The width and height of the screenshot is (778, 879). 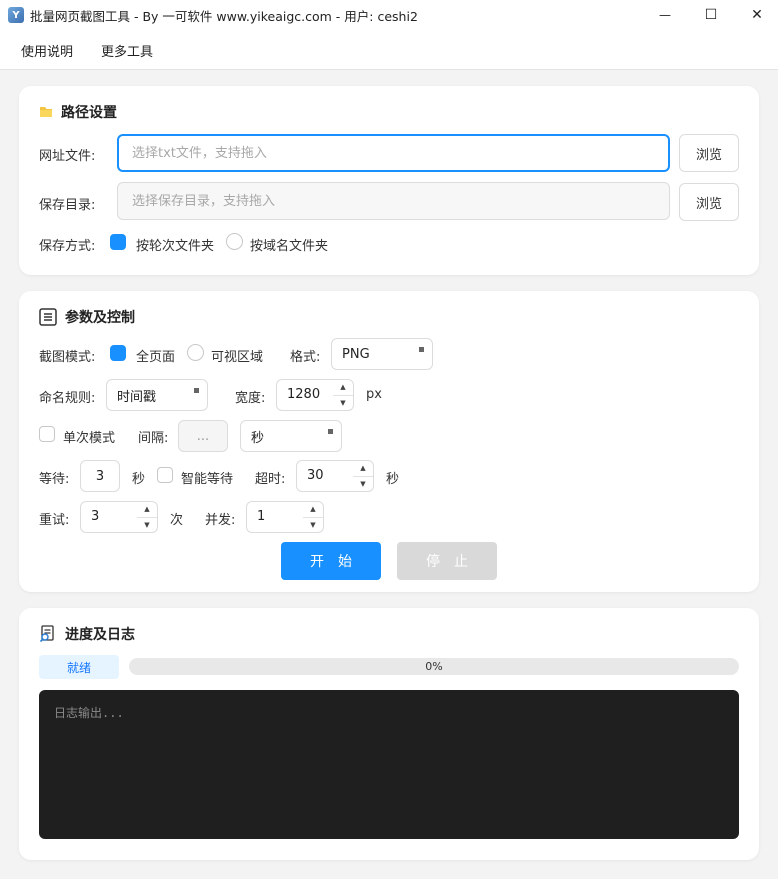 I want to click on capture-visible-radio, so click(x=195, y=352).